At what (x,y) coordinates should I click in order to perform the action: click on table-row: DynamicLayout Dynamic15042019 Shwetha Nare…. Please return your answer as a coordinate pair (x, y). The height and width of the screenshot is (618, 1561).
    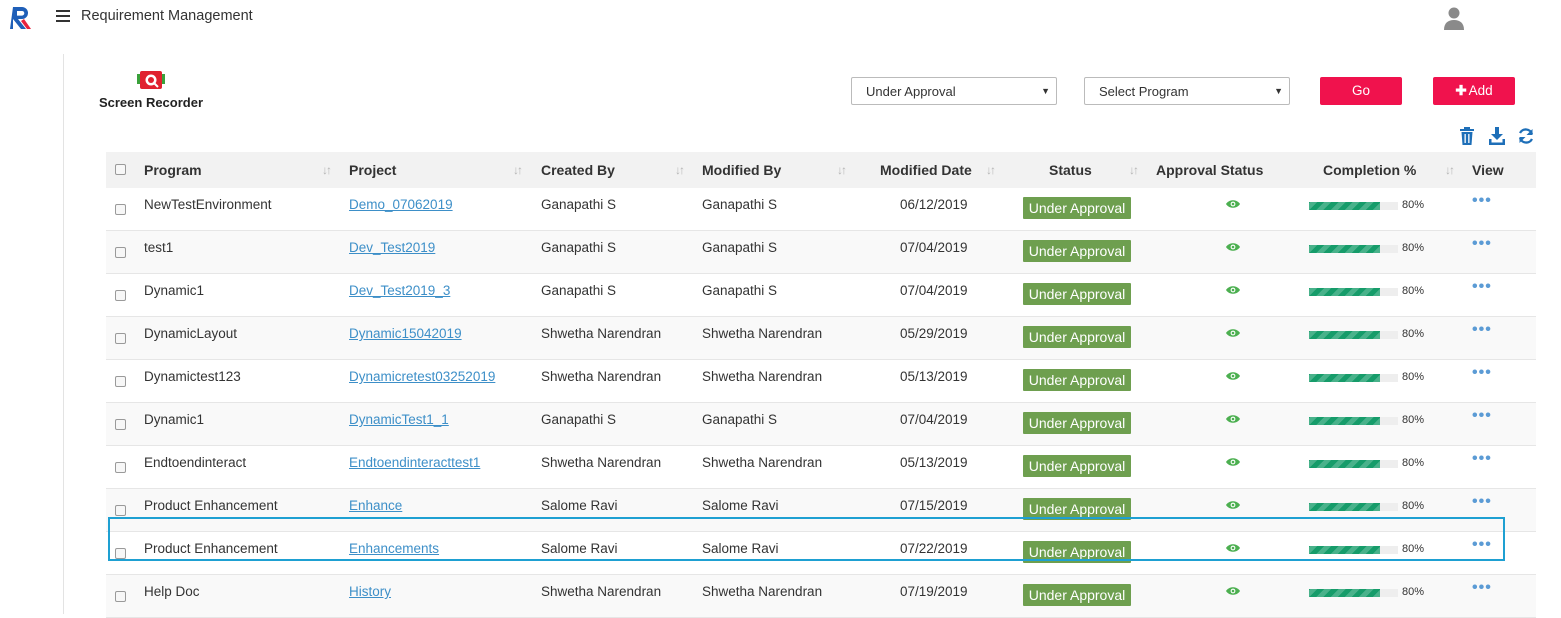
    Looking at the image, I should click on (821, 338).